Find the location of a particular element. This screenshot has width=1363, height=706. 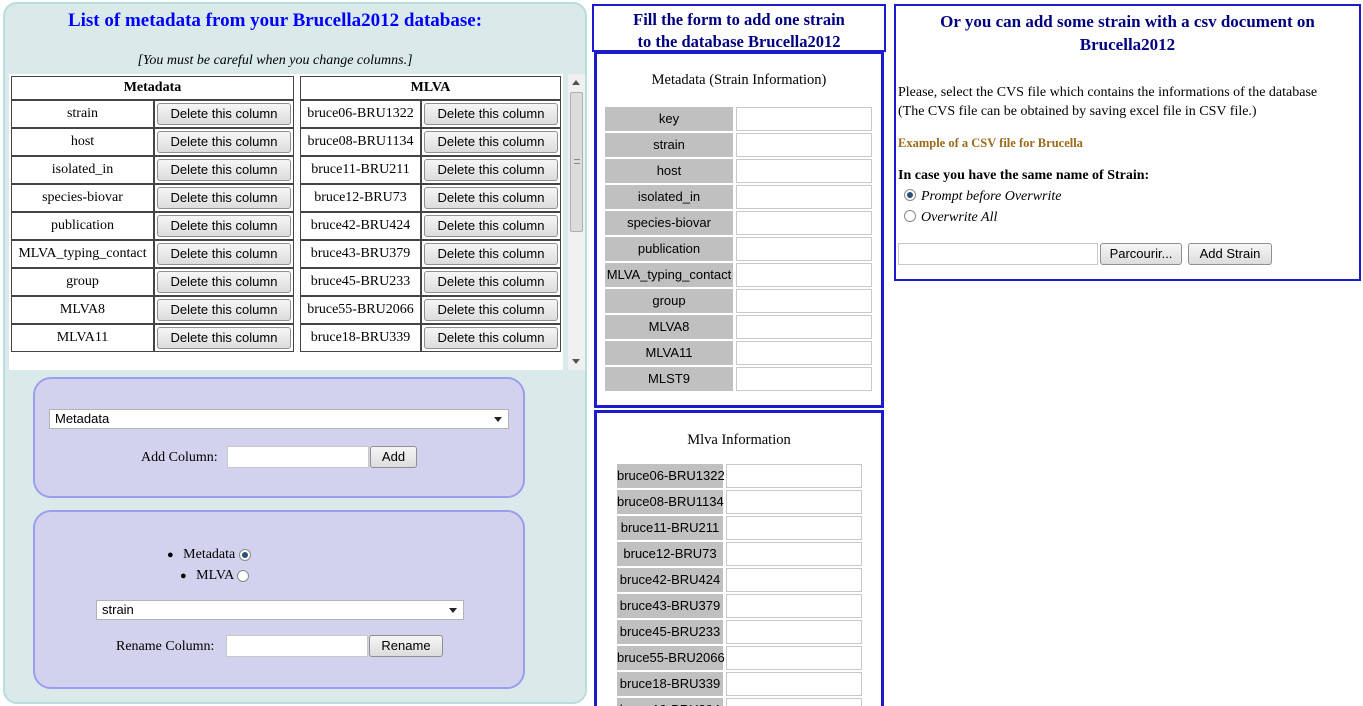

option-overwrite-all: Overwrite All is located at coordinates (950, 218).